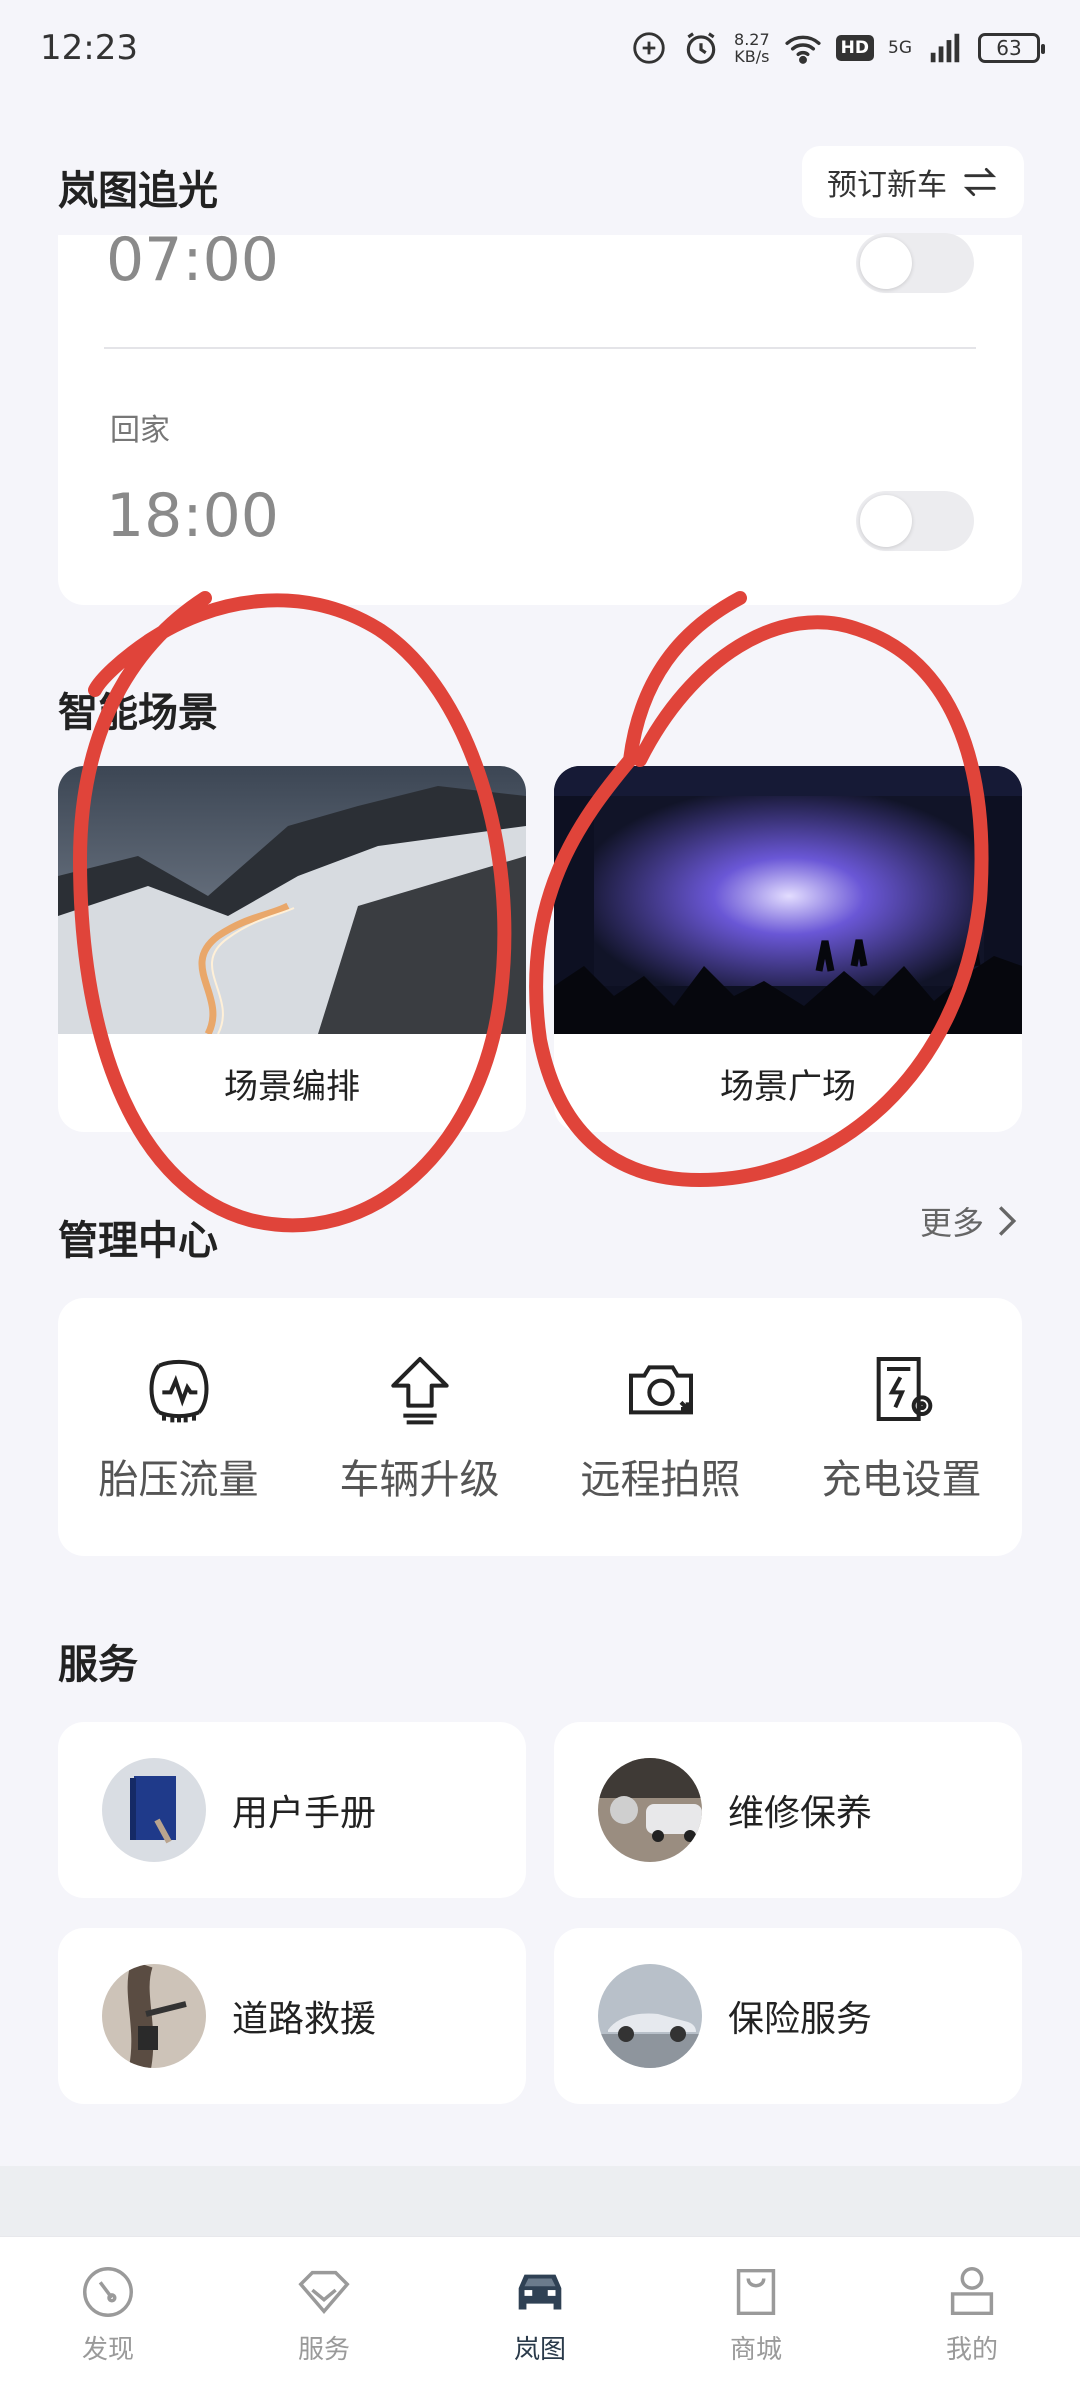 The image size is (1080, 2400). Describe the element at coordinates (140, 430) in the screenshot. I see `schedule-home-label: 回家` at that location.